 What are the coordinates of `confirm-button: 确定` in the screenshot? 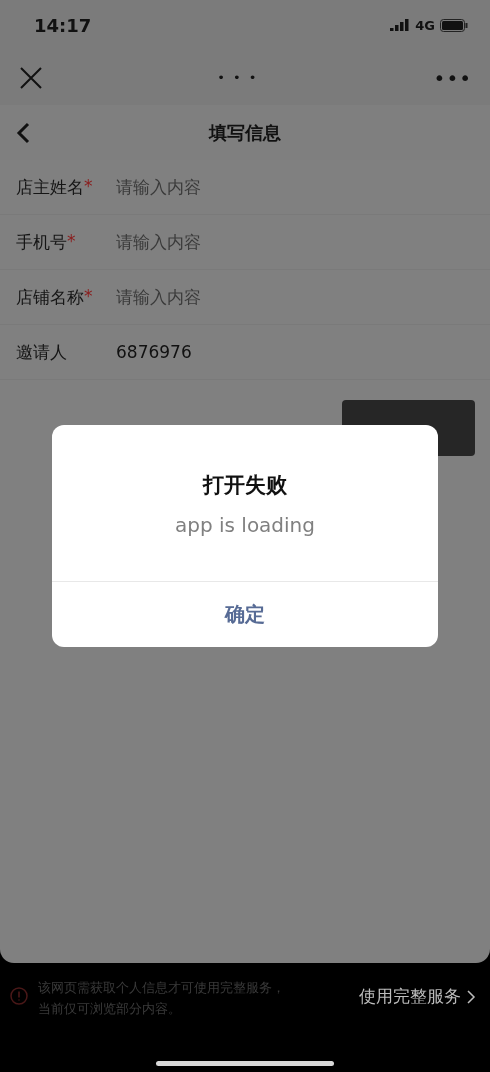 It's located at (245, 614).